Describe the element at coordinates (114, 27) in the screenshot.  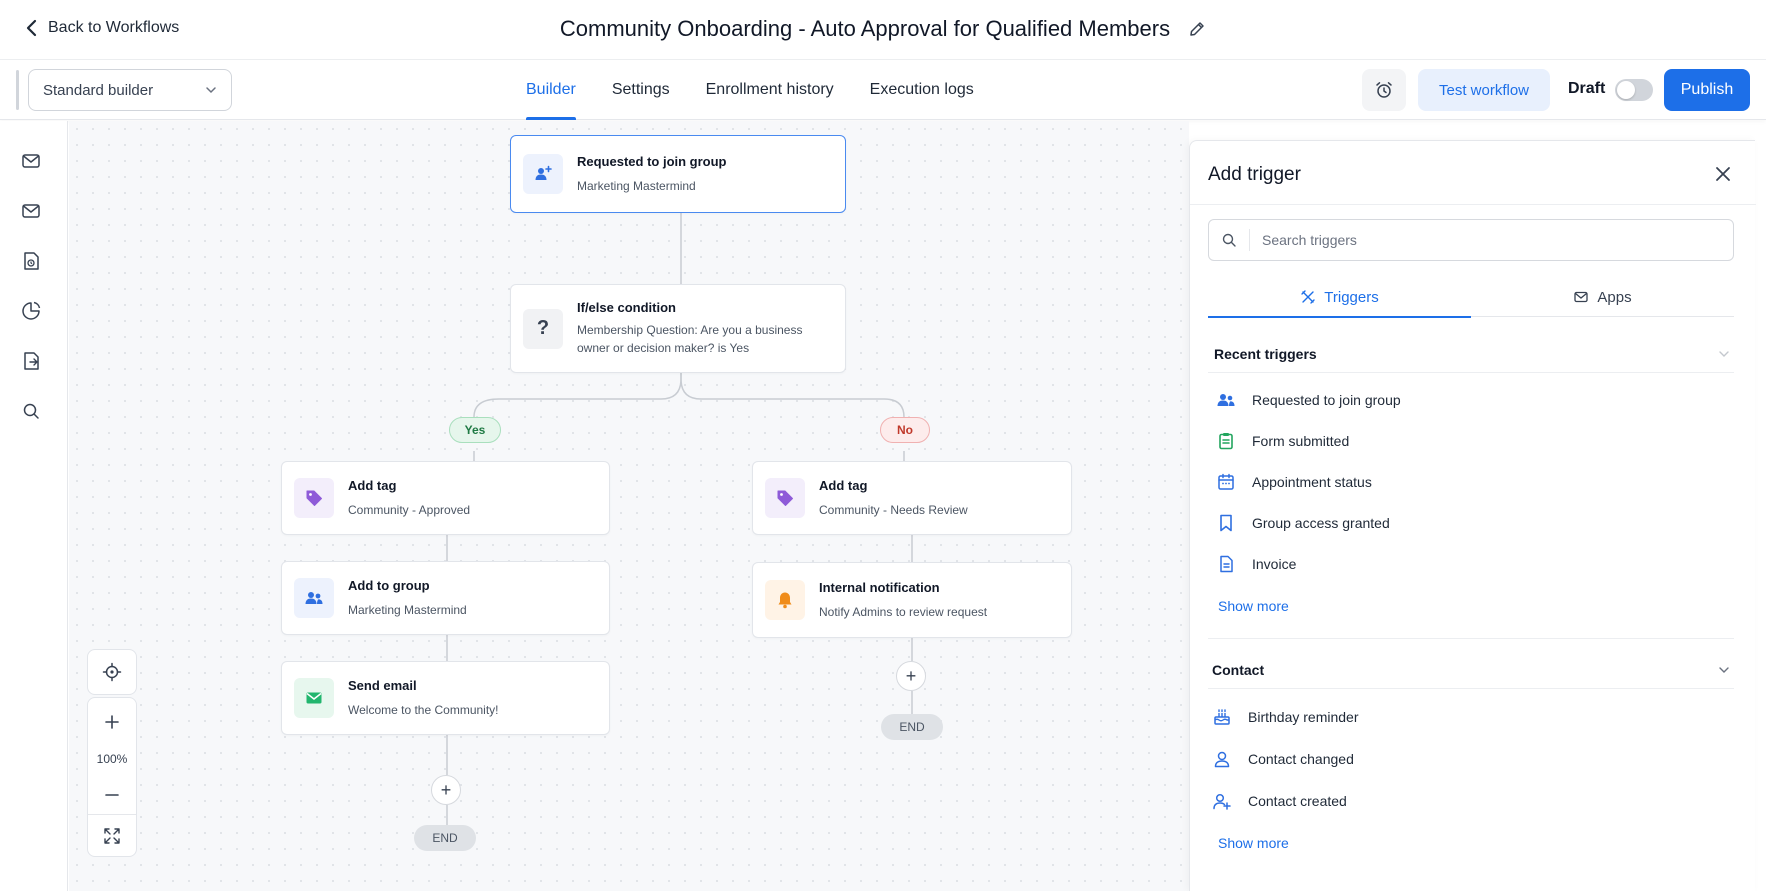
I see `back-label: Back to Workflows` at that location.